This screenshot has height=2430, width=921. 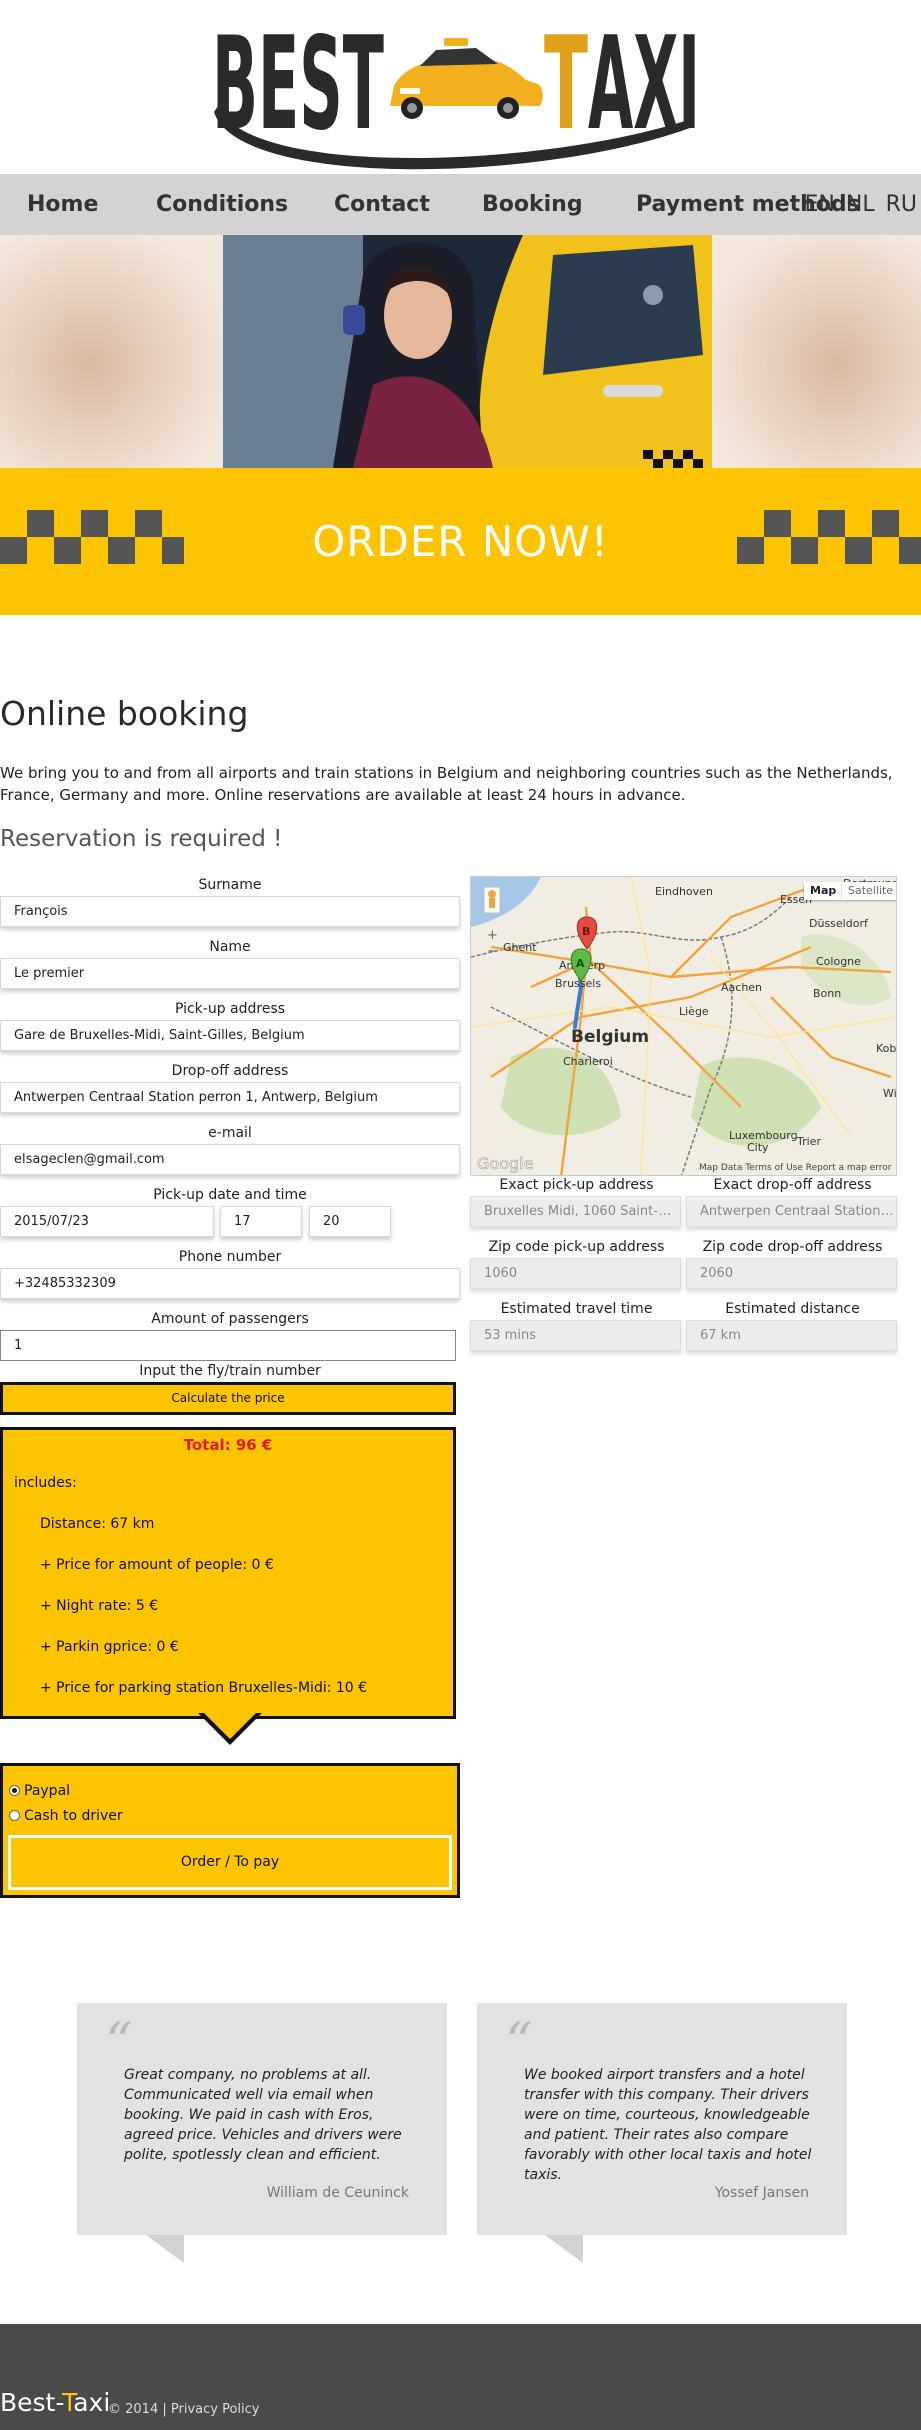 What do you see at coordinates (575, 1273) in the screenshot?
I see `zip-pickup-field: 1060` at bounding box center [575, 1273].